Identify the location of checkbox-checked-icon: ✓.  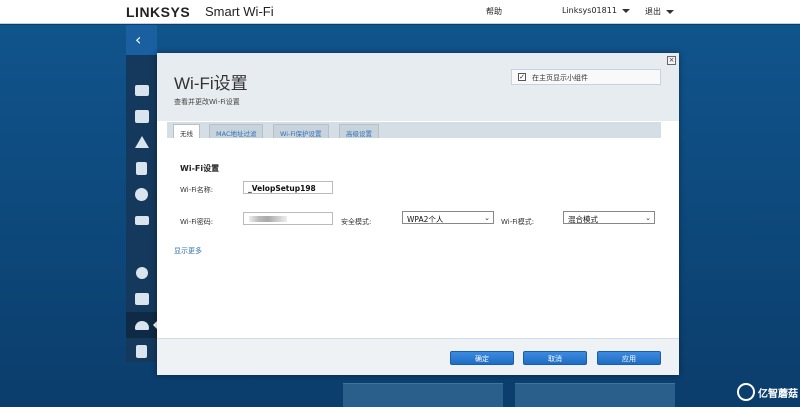
(522, 77).